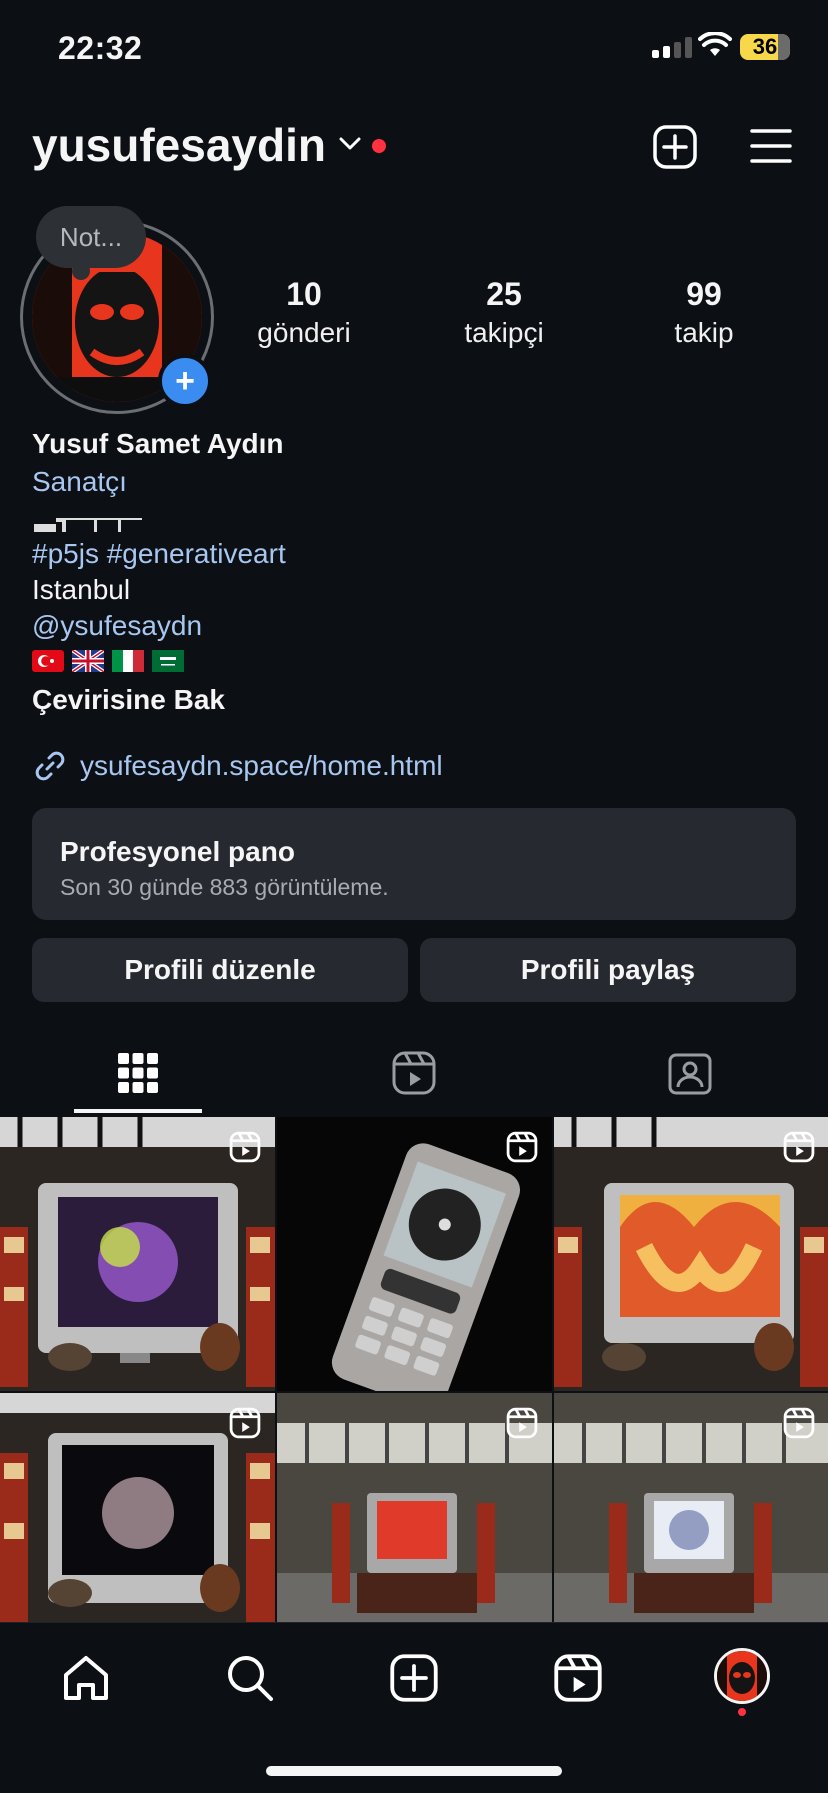 The height and width of the screenshot is (1793, 828). I want to click on tab-grid, so click(138, 1075).